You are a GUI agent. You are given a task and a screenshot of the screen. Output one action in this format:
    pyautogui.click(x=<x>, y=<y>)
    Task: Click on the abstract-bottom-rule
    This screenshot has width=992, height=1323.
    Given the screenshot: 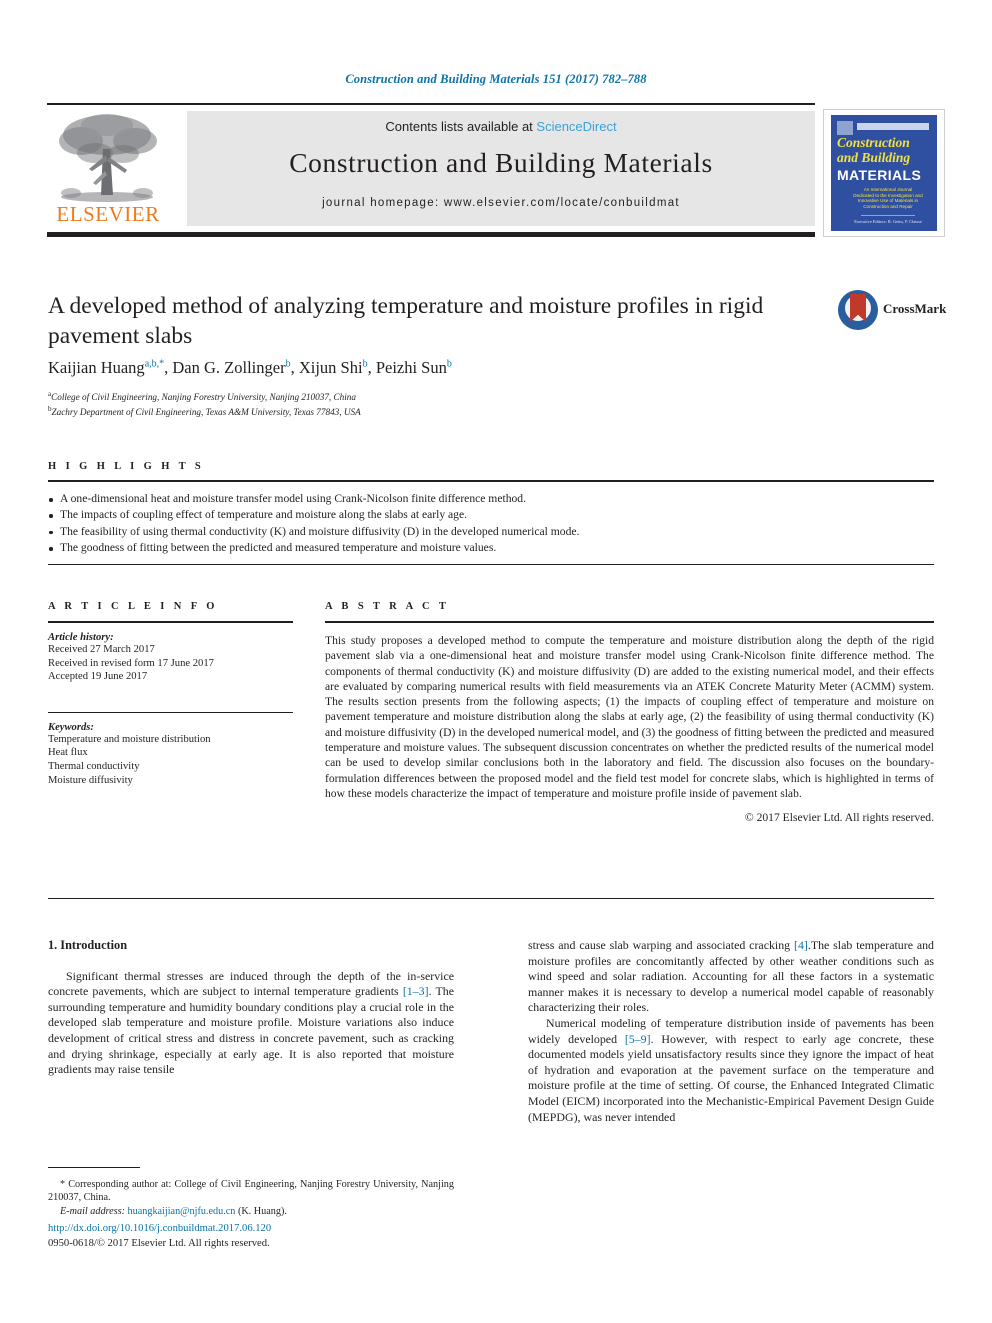 What is the action you would take?
    pyautogui.click(x=491, y=898)
    